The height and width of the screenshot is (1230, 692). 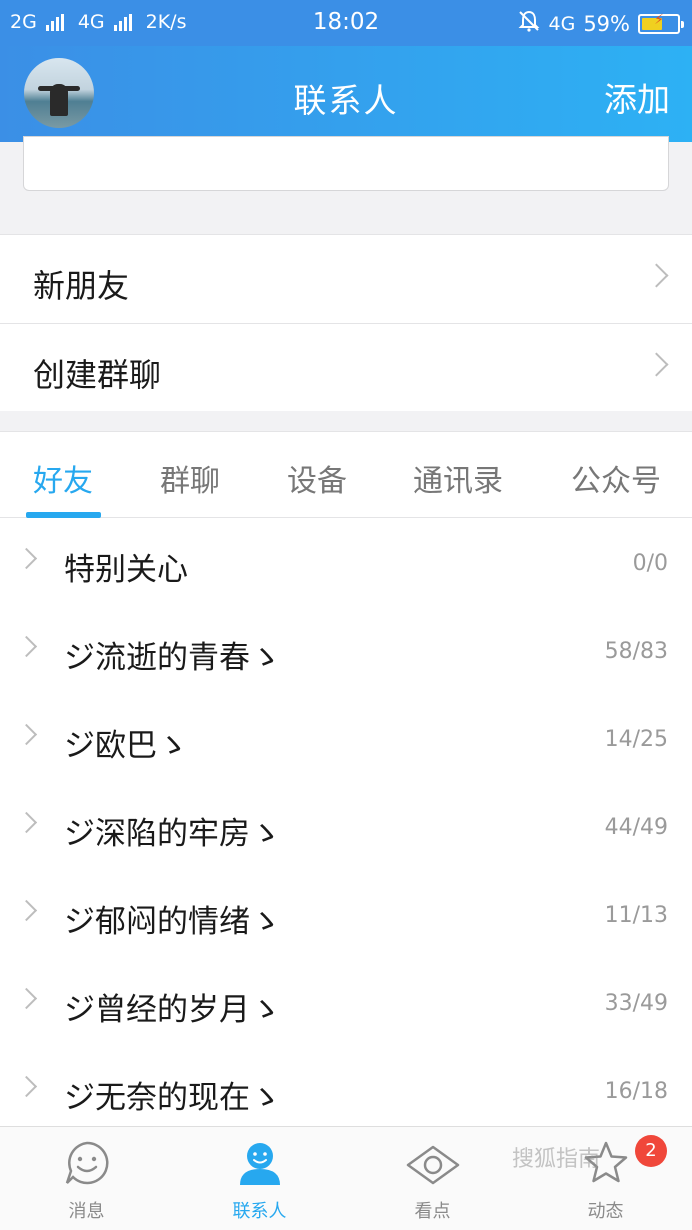 I want to click on status-right: 4G 59% ⚡, so click(x=600, y=23).